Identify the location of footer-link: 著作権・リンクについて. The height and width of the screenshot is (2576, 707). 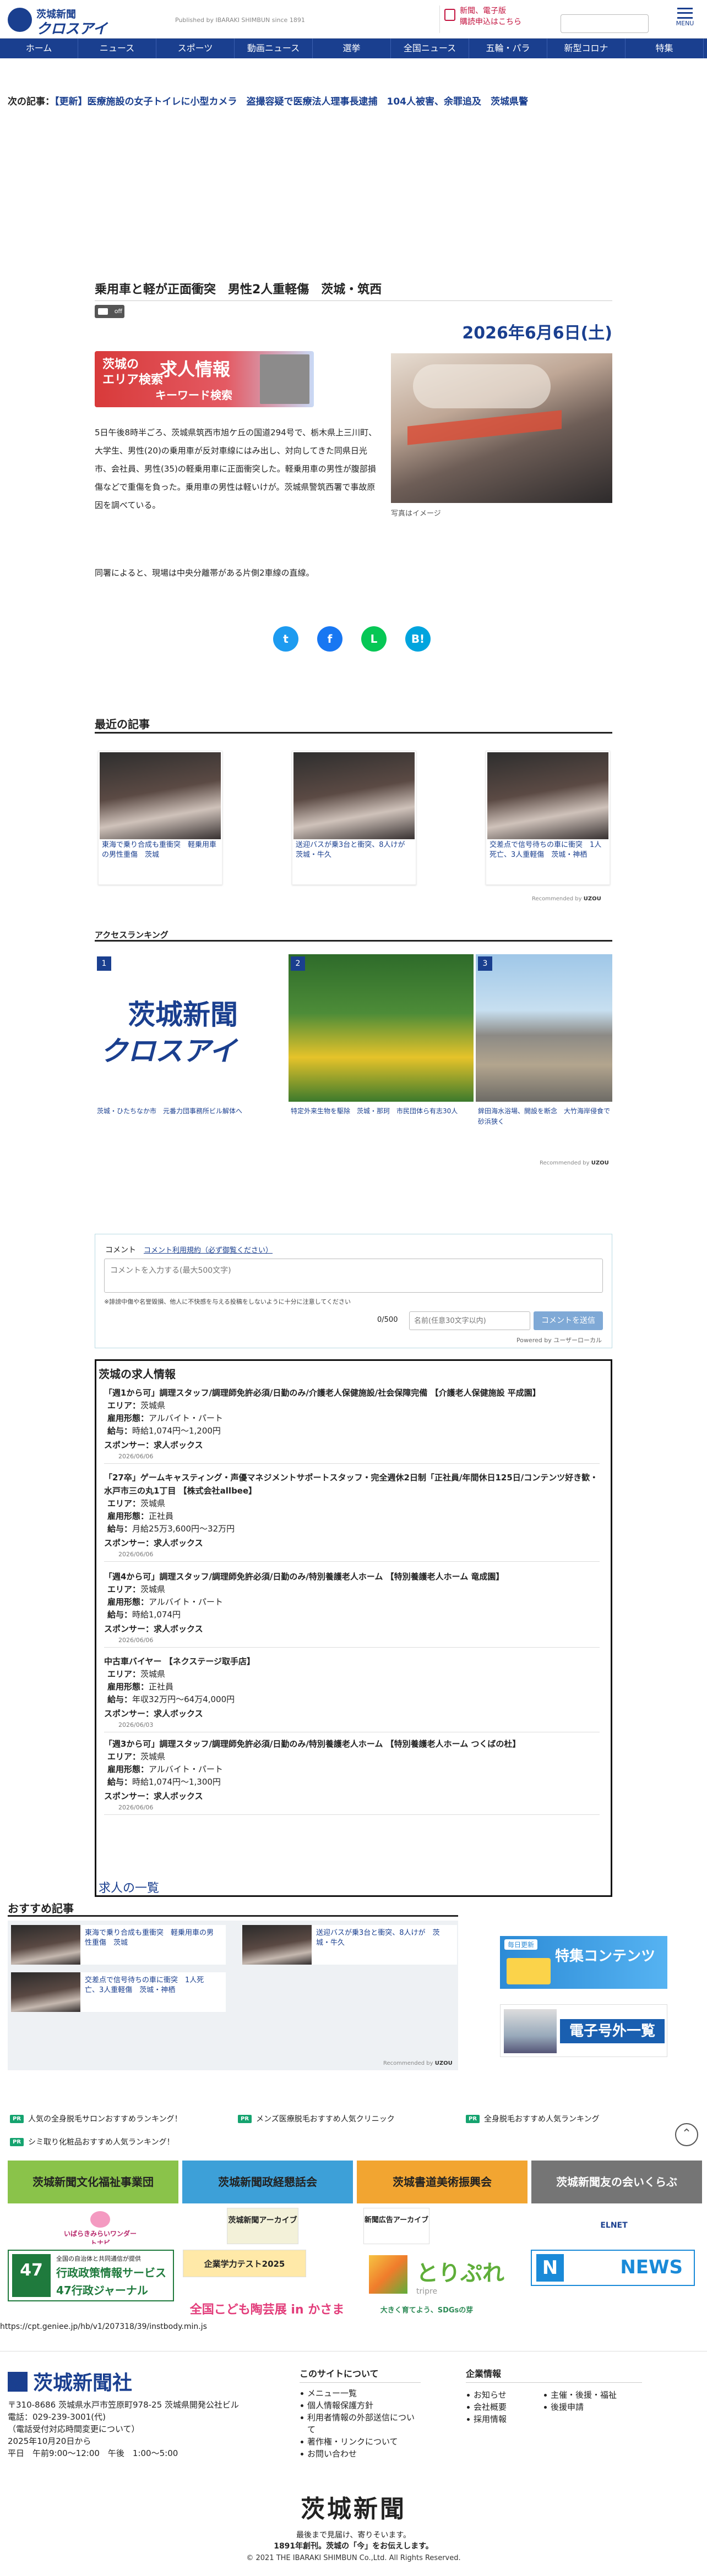
(361, 2442).